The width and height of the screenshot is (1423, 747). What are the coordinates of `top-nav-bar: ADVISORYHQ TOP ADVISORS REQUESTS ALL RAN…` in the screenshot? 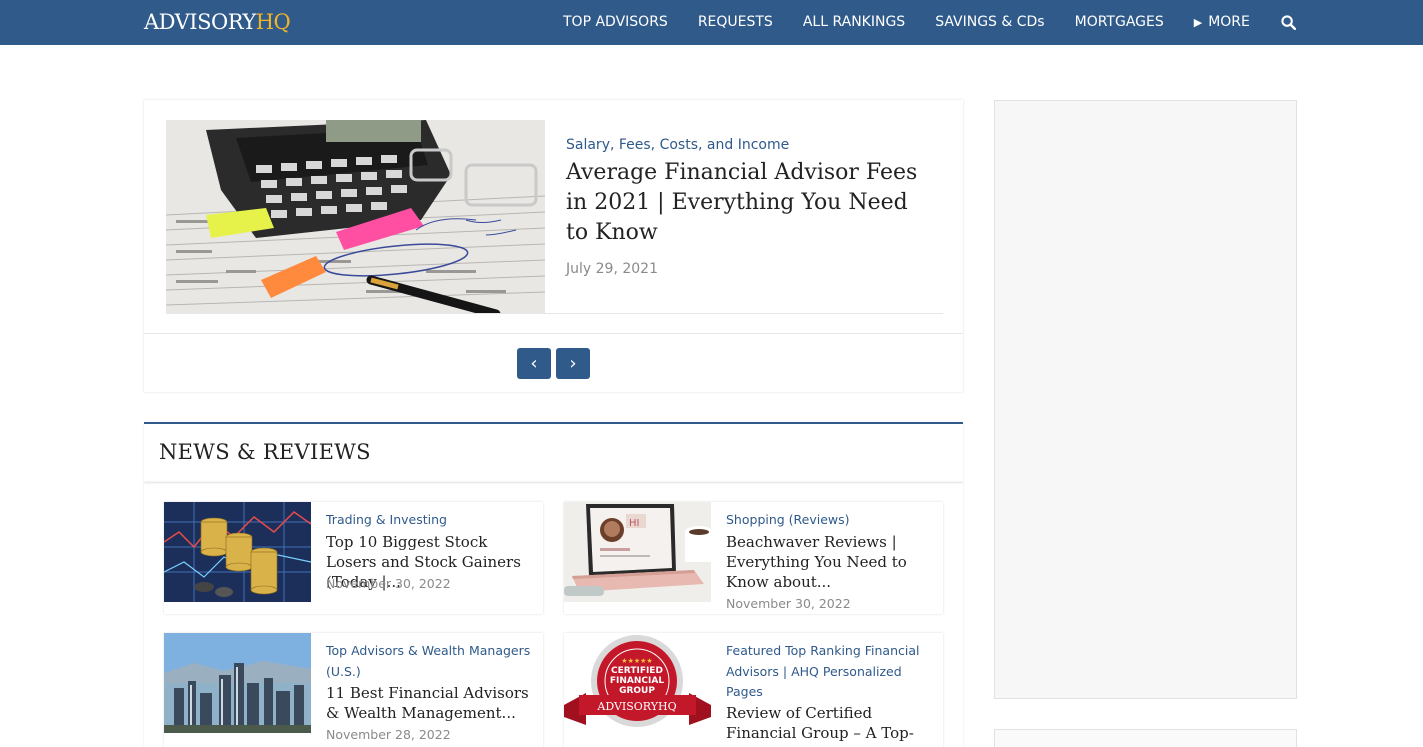 It's located at (711, 22).